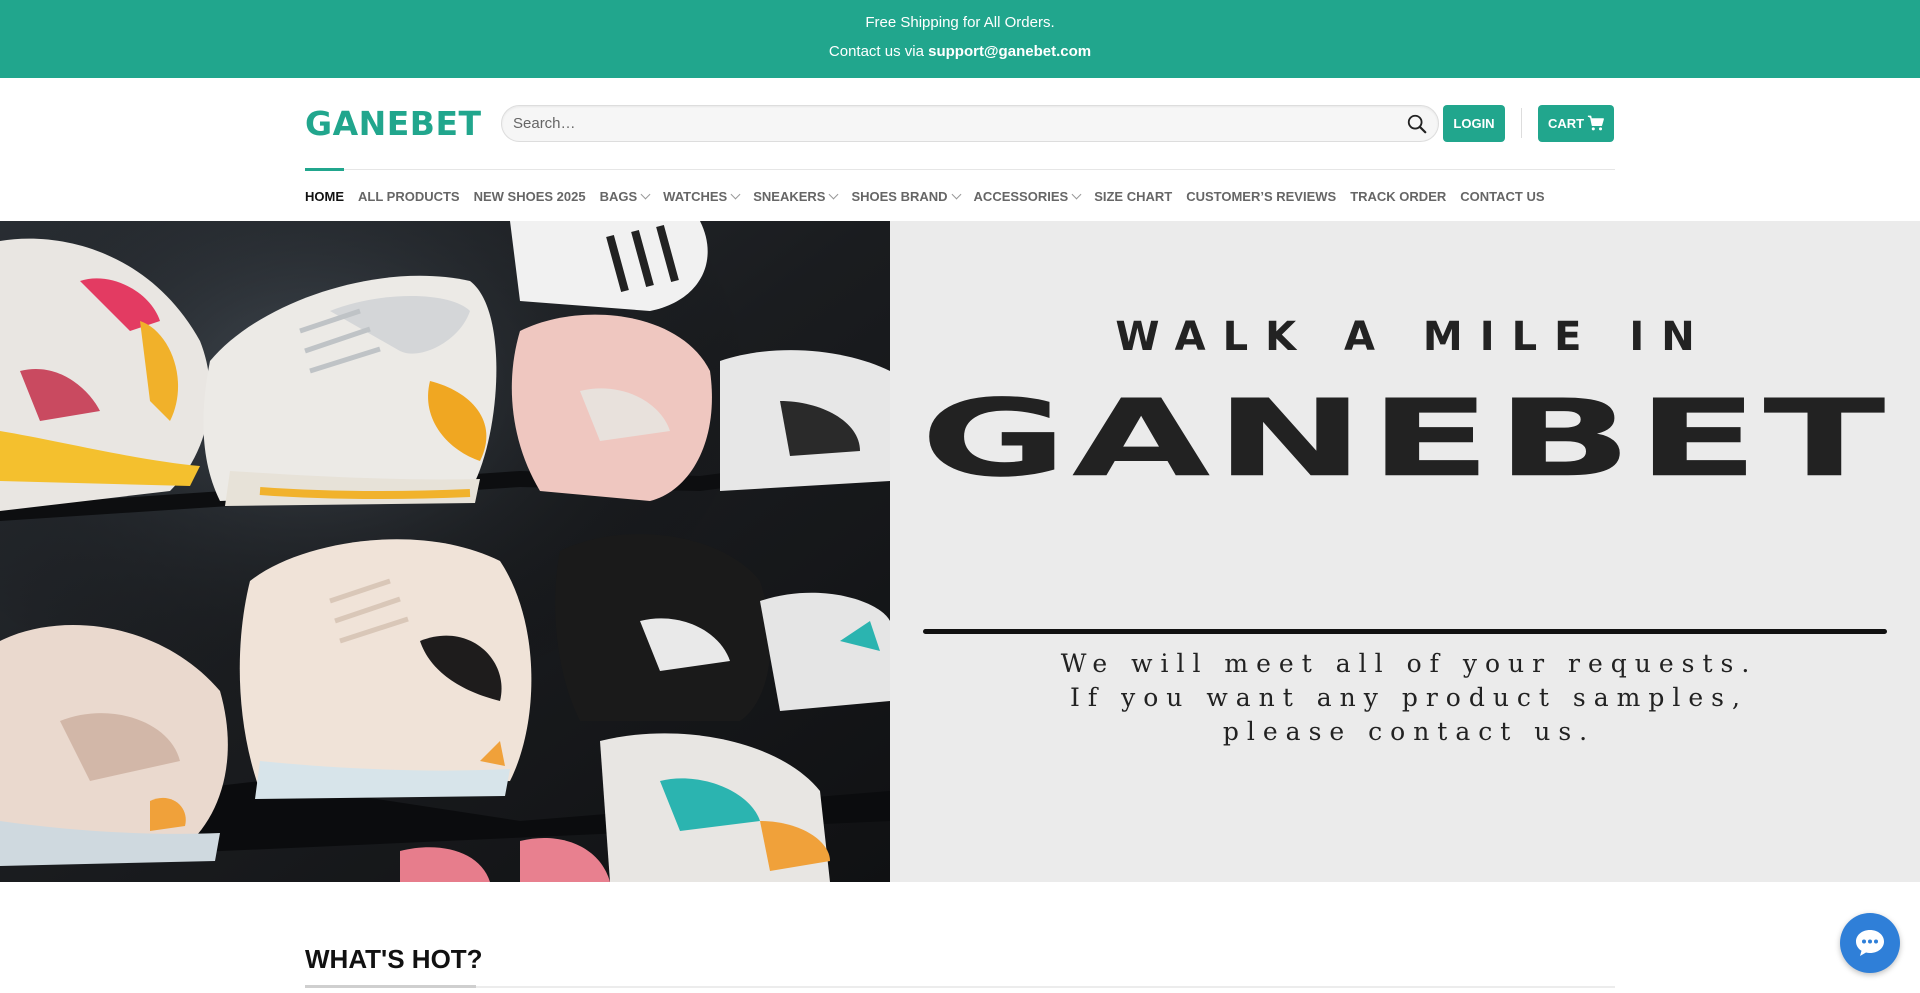 The image size is (1920, 993). What do you see at coordinates (1405, 438) in the screenshot?
I see `hero-brand-title: GANEBET` at bounding box center [1405, 438].